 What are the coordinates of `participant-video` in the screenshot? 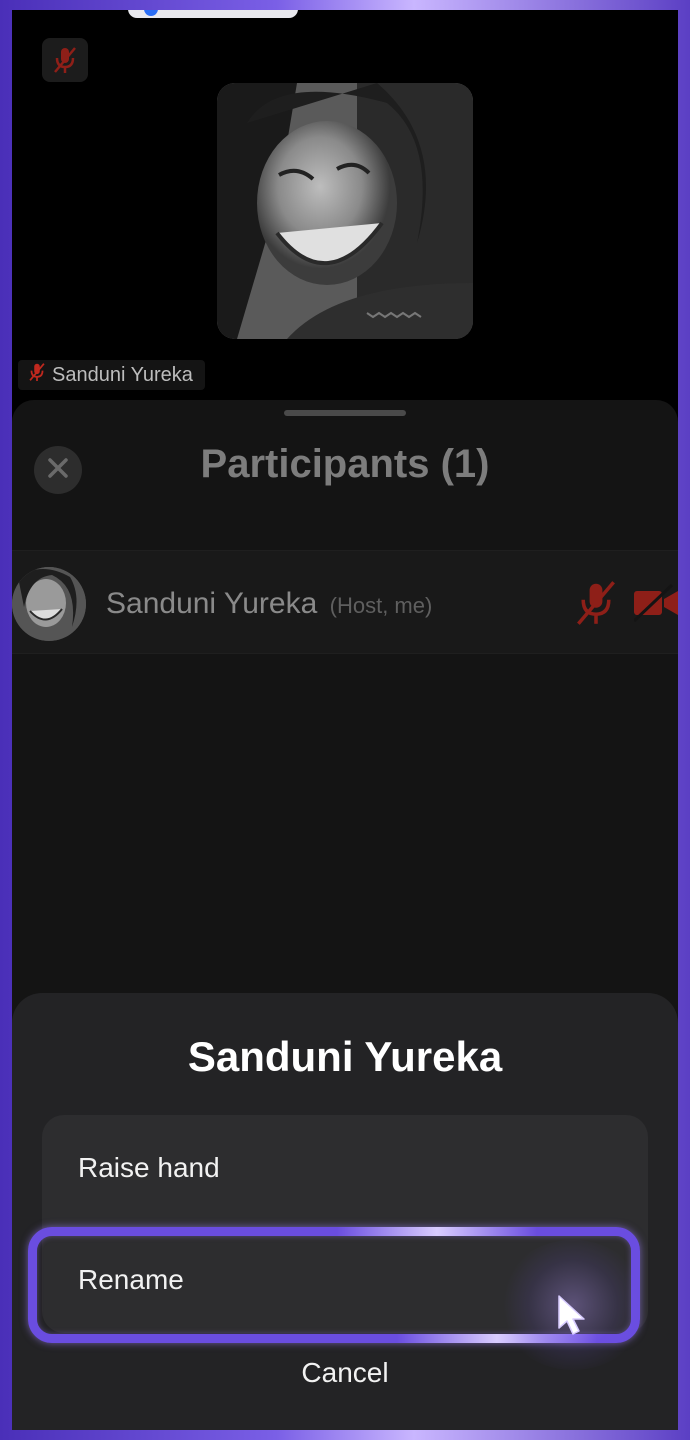 It's located at (345, 211).